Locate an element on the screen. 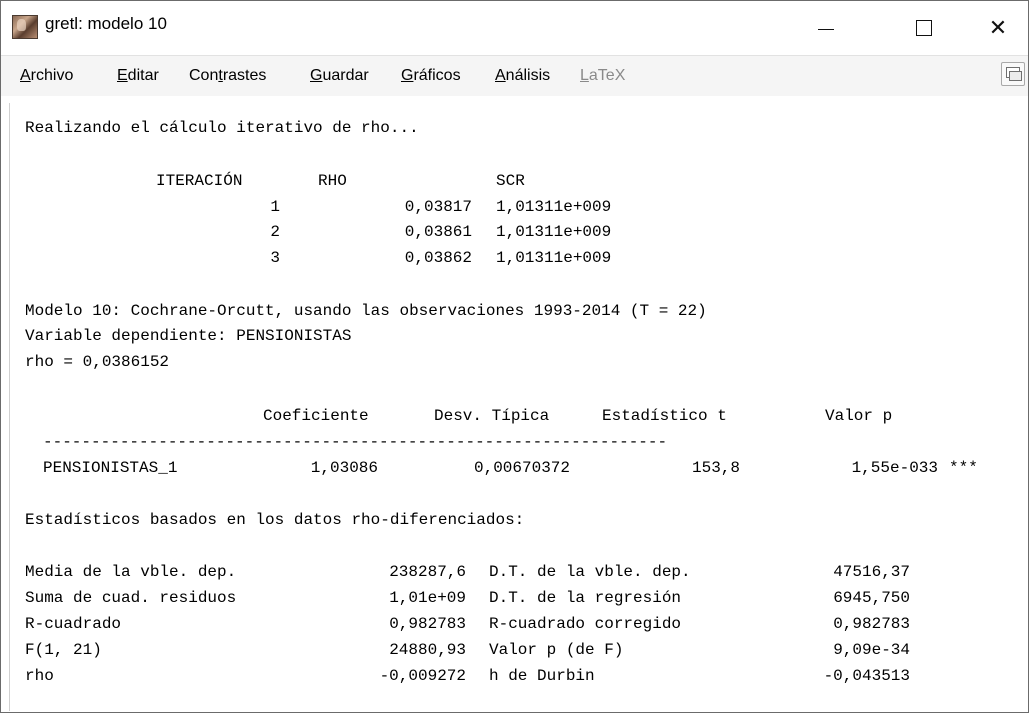 The height and width of the screenshot is (713, 1029). tstat-value: 153,8 is located at coordinates (715, 468).